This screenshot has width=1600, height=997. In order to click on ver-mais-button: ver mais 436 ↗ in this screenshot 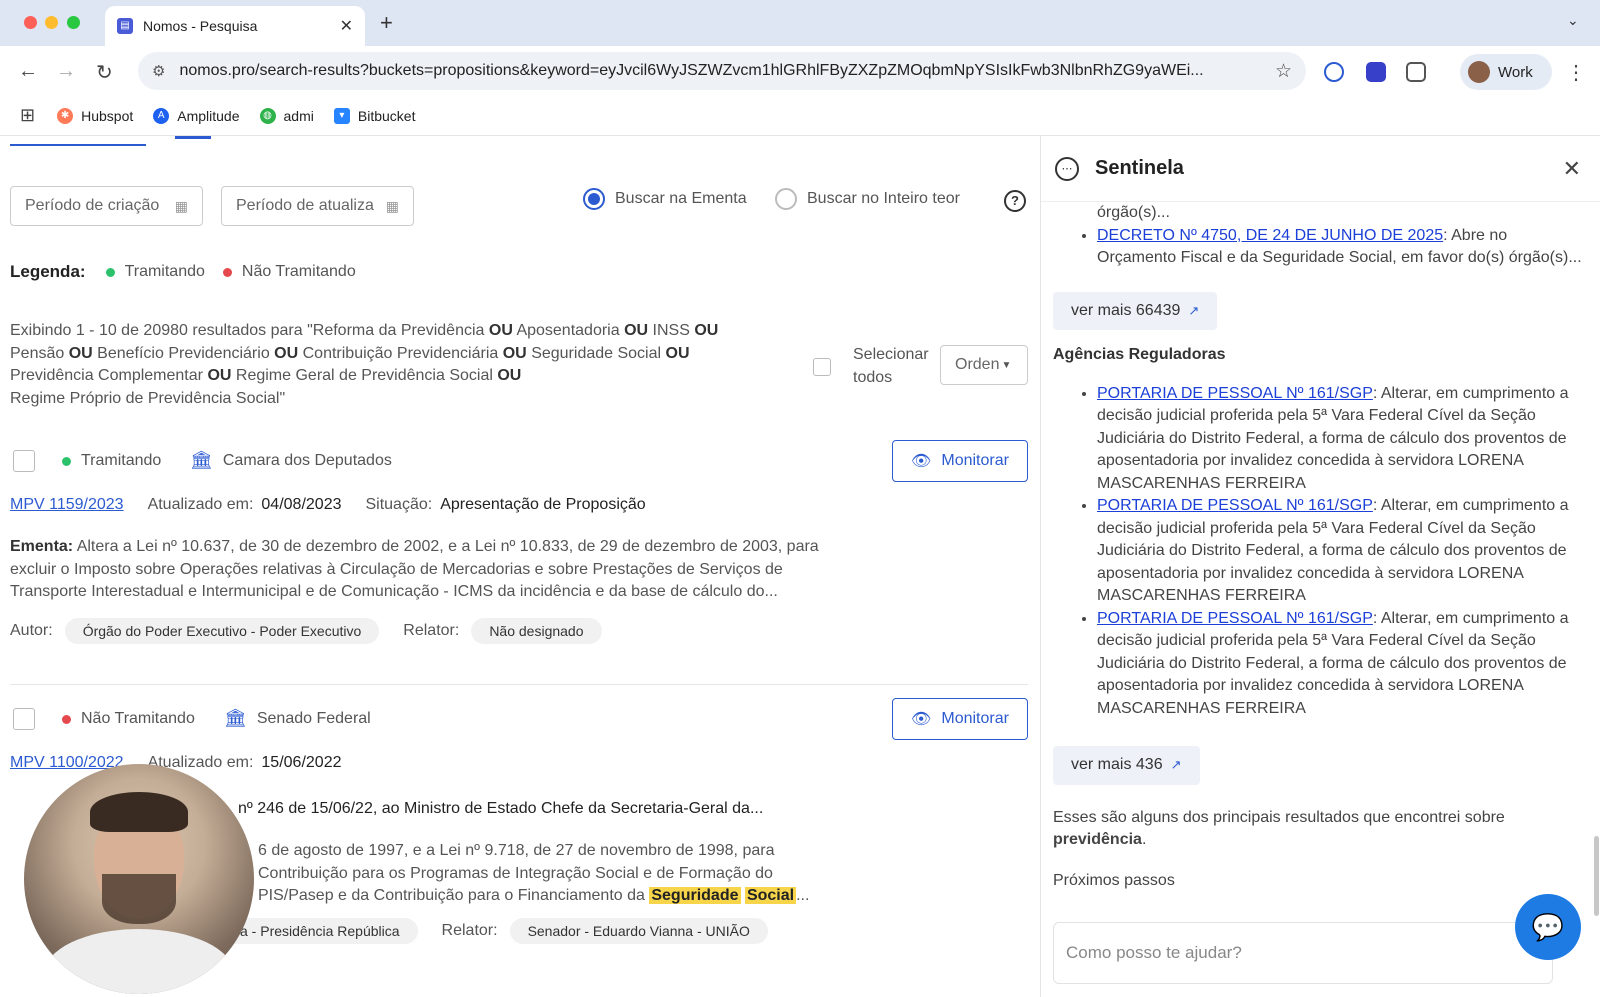, I will do `click(1126, 765)`.